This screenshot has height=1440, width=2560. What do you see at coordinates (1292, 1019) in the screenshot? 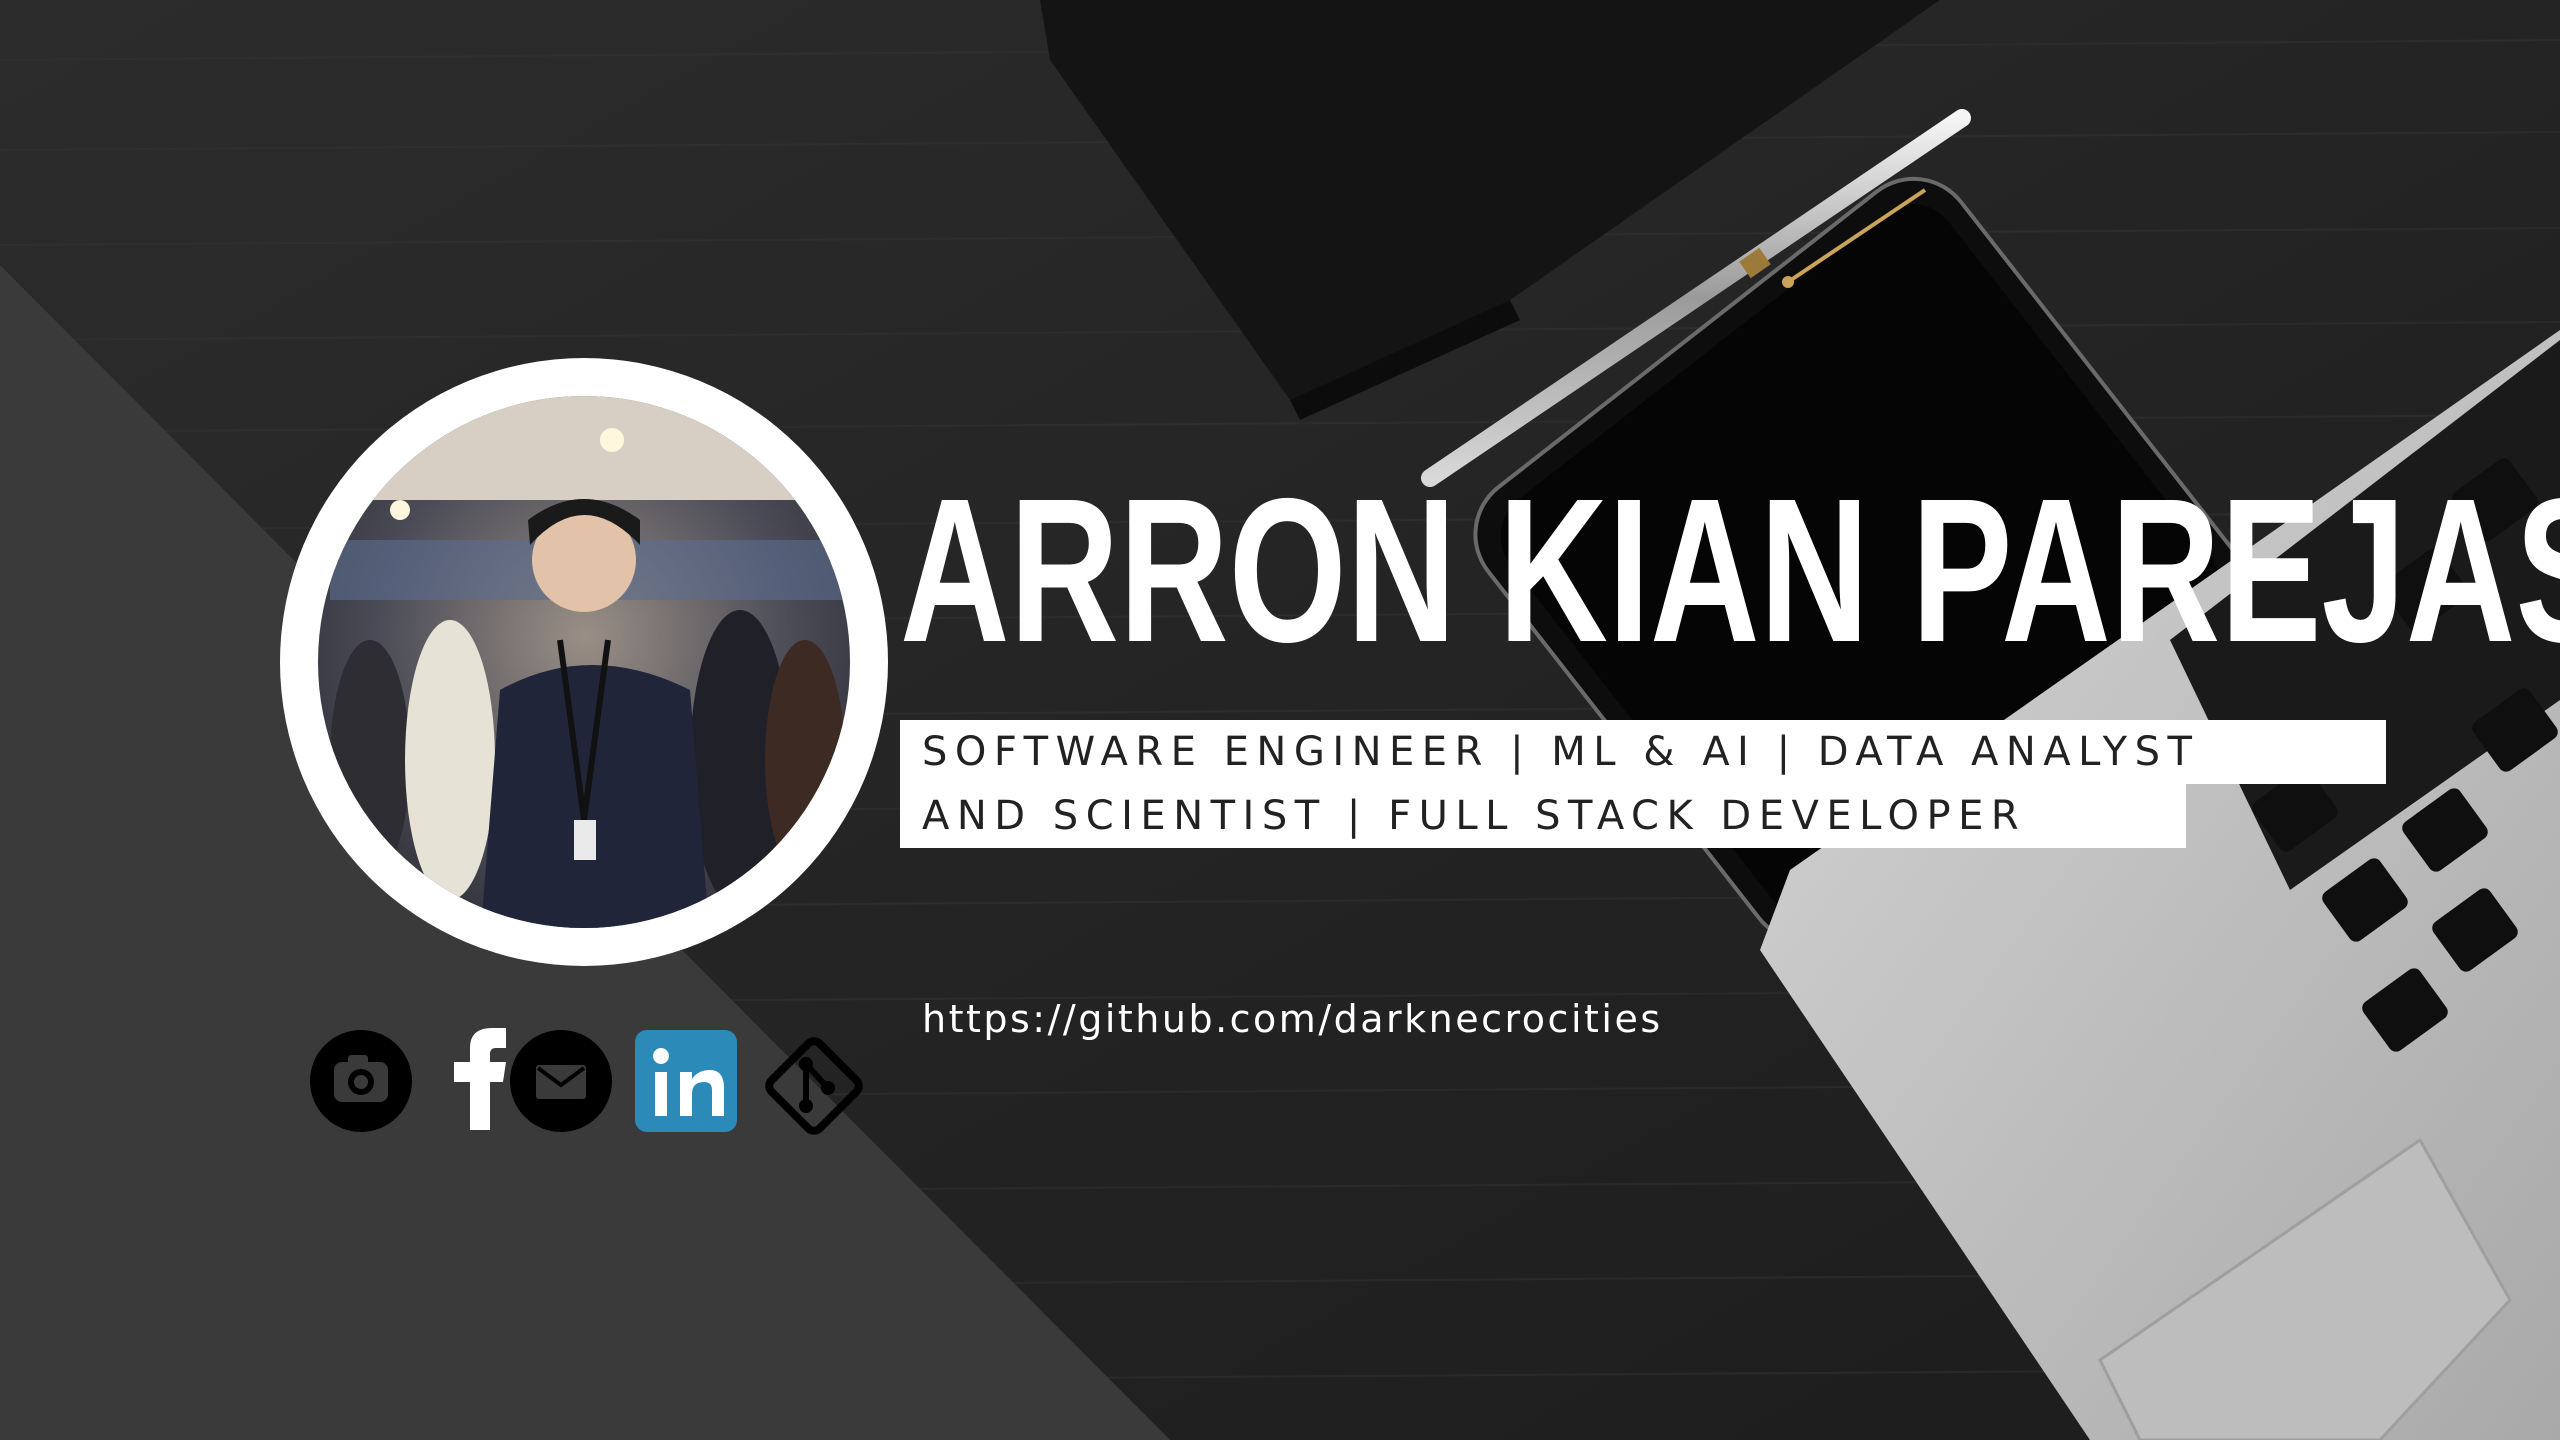
I see `github-link: https://github.com/darknecrocities` at bounding box center [1292, 1019].